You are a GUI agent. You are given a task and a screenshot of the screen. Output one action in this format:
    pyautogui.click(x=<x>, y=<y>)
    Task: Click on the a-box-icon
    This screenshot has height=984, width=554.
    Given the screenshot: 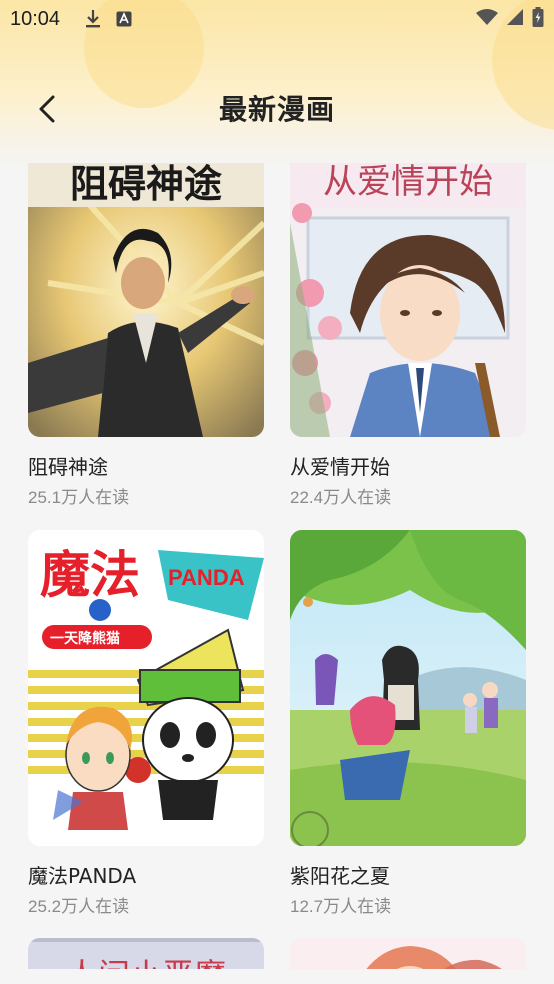 What is the action you would take?
    pyautogui.click(x=124, y=19)
    